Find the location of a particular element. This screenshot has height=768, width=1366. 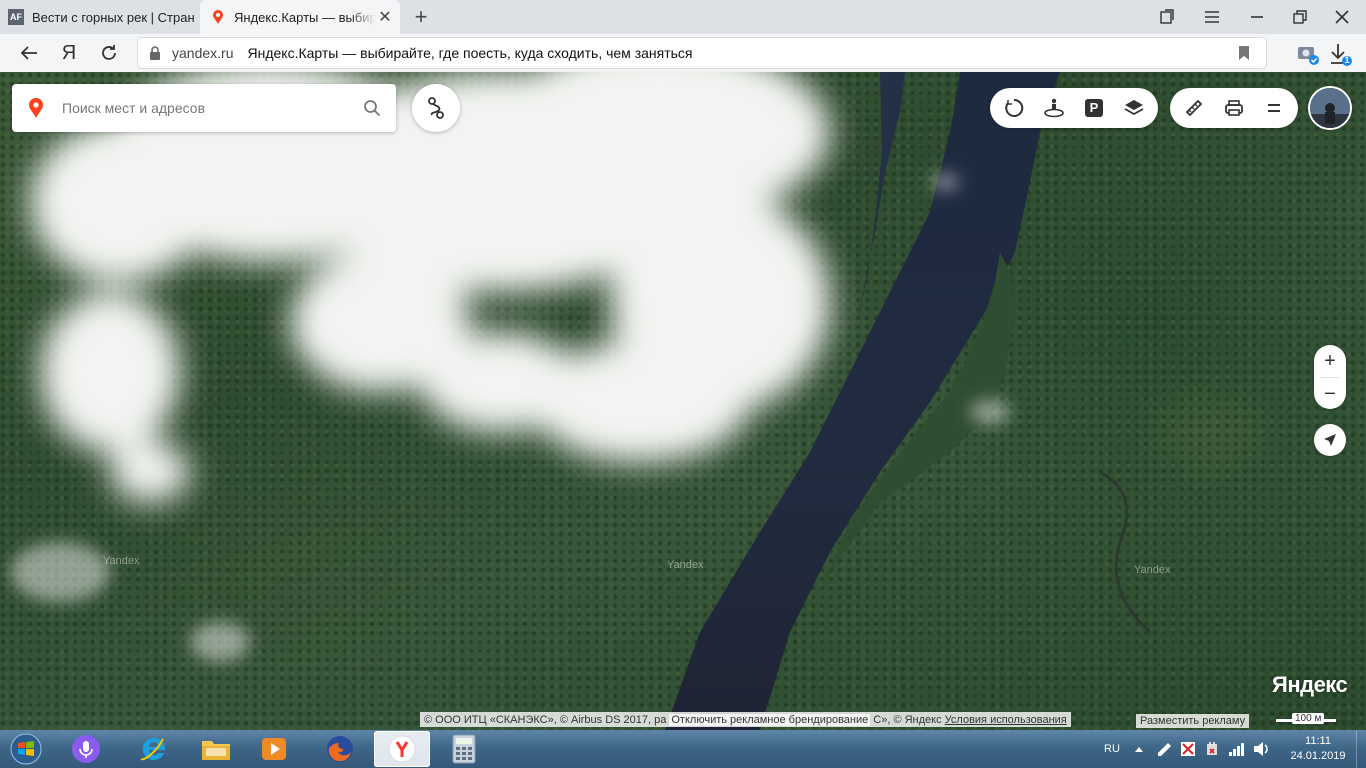

zoom-control: + − is located at coordinates (1330, 377).